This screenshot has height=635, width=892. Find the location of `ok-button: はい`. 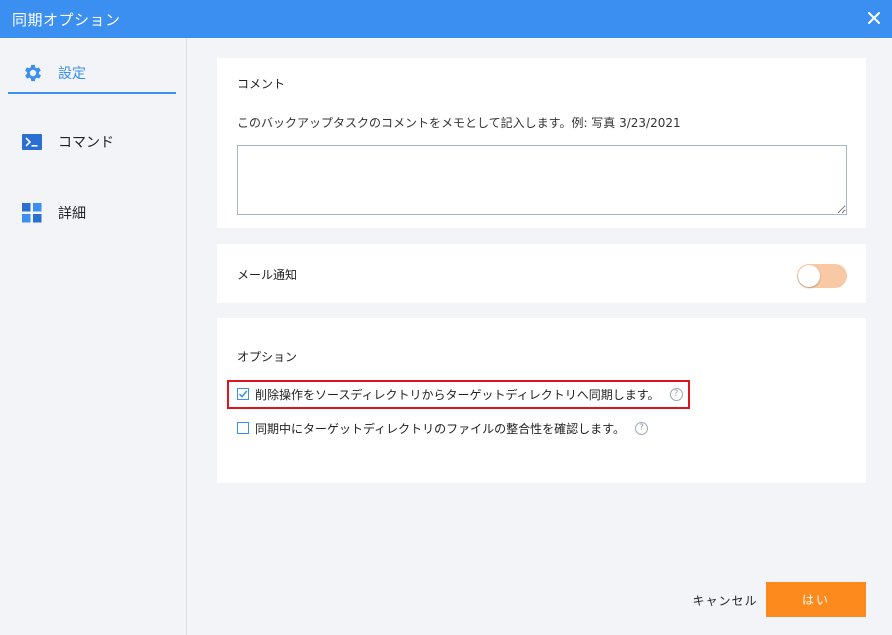

ok-button: はい is located at coordinates (816, 599).